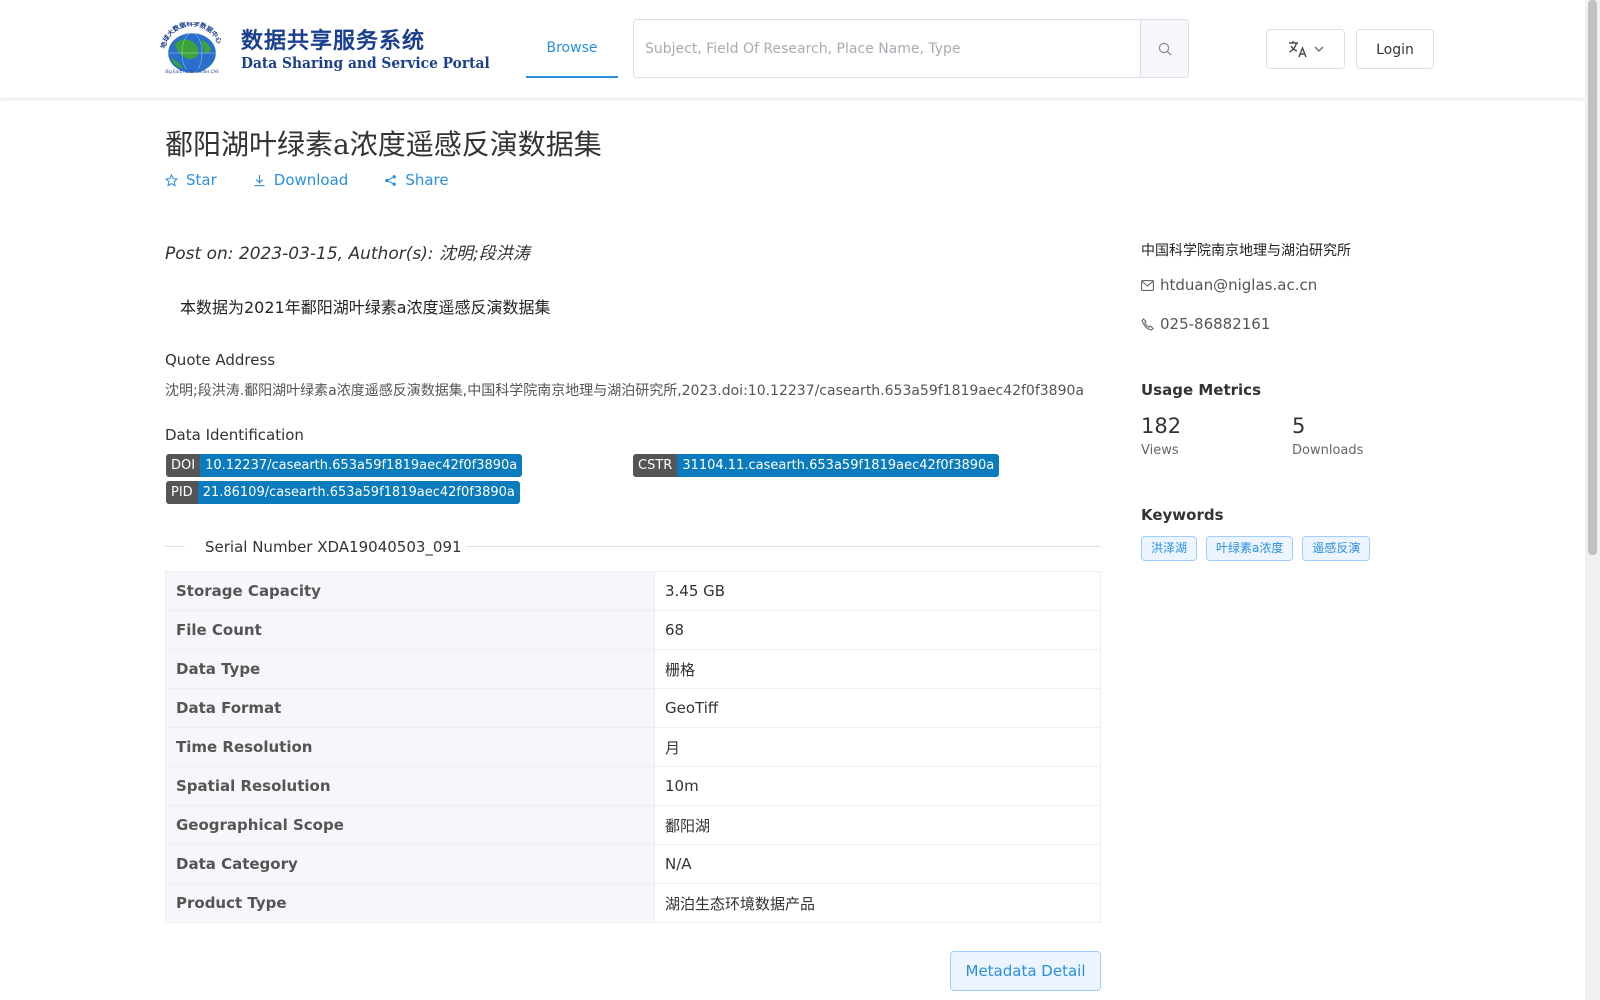 Image resolution: width=1600 pixels, height=1000 pixels. I want to click on scrollbar-thumb, so click(1592, 277).